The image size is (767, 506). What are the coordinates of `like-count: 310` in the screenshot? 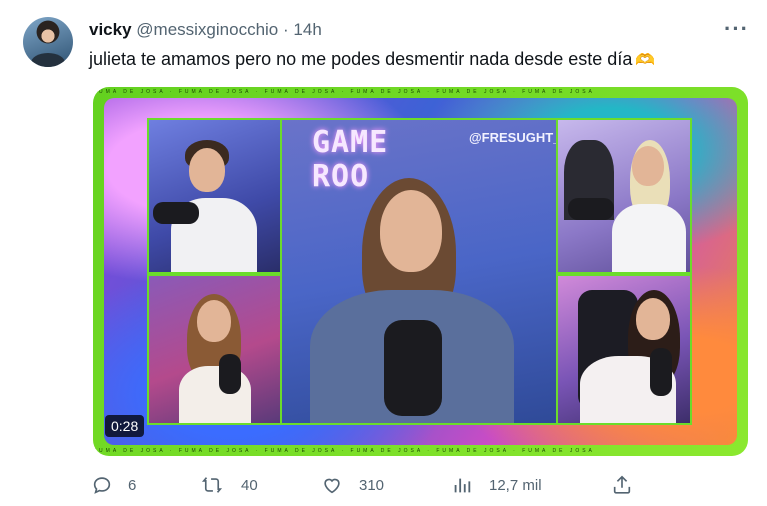 It's located at (372, 485).